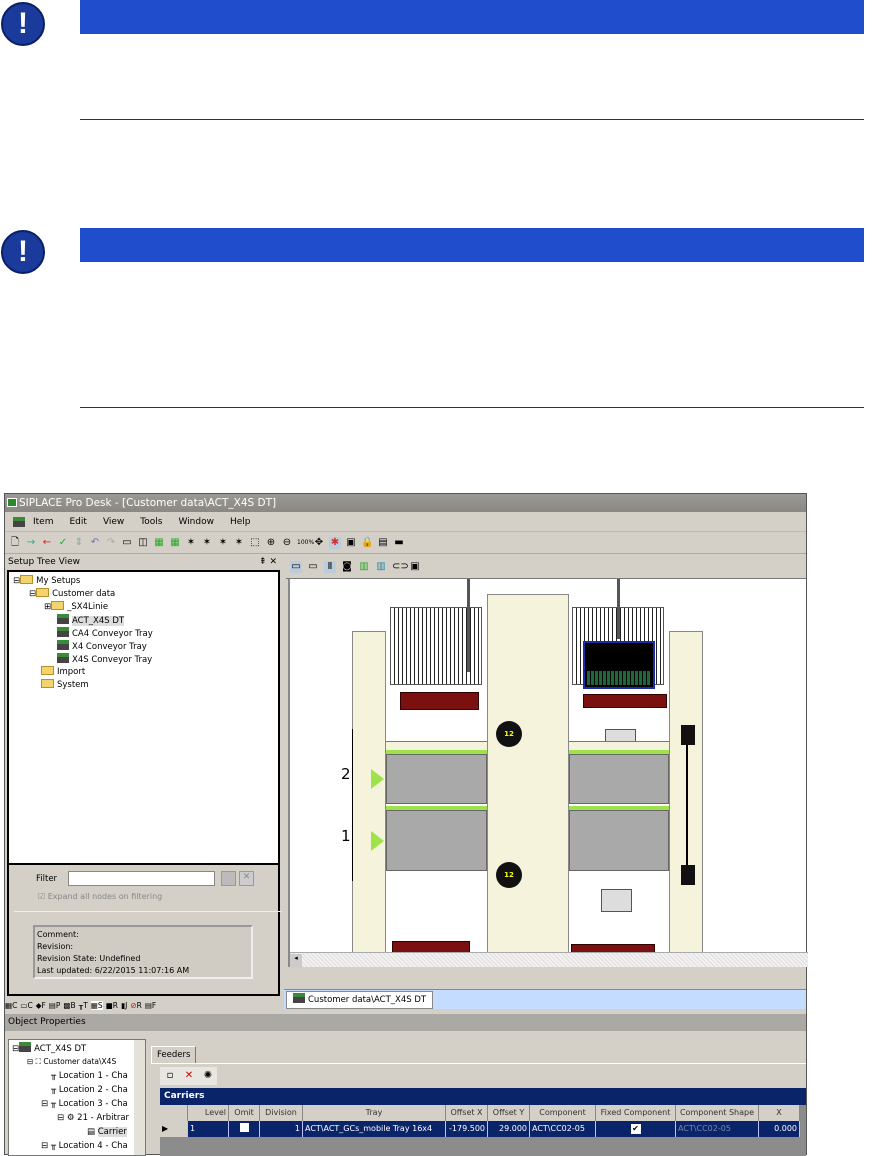  I want to click on layout-icon: ▭, so click(127, 543).